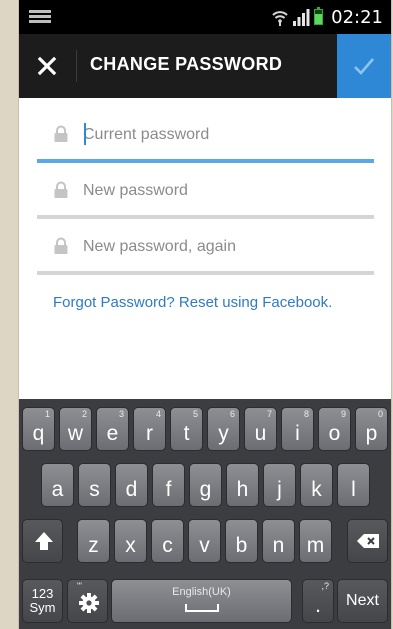 This screenshot has width=393, height=629. I want to click on current-password-input, so click(223, 135).